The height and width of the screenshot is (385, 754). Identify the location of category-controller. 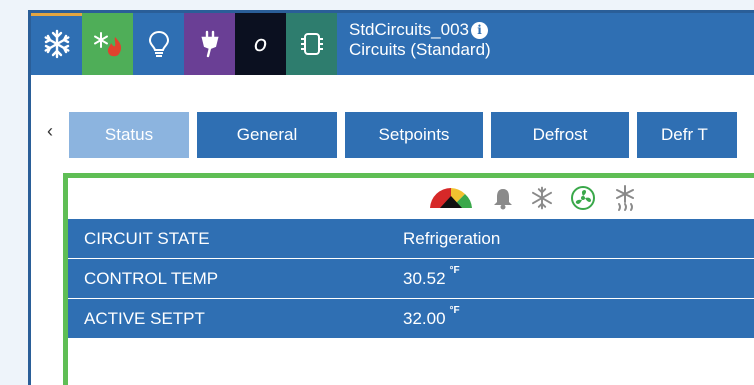
(311, 44).